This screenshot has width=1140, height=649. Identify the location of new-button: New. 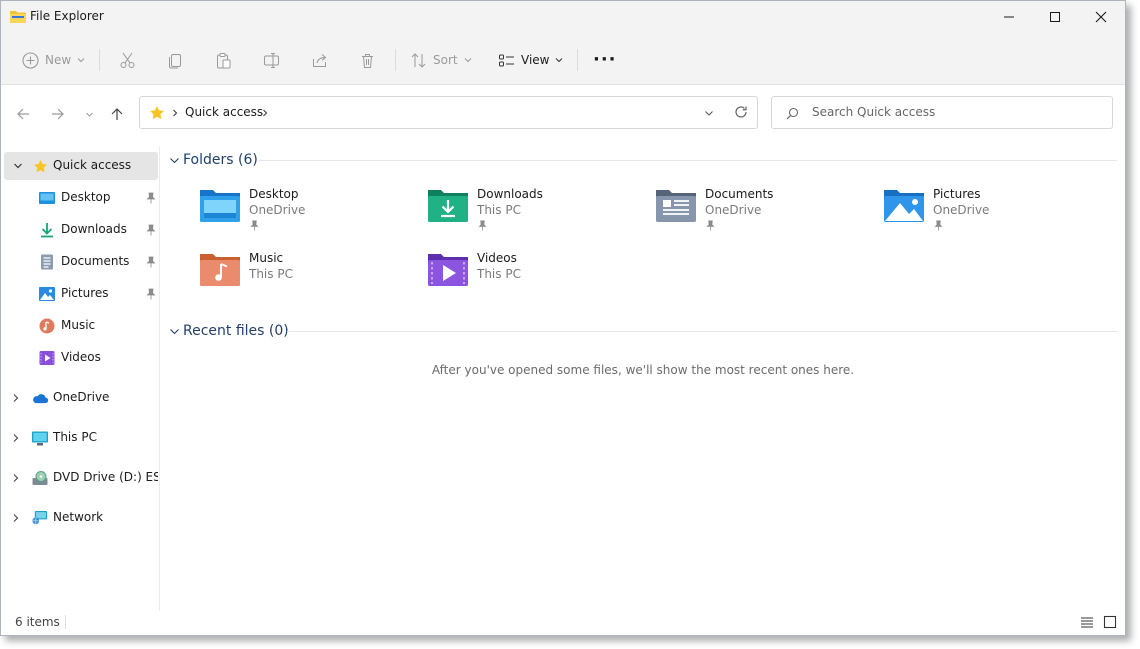
(53, 60).